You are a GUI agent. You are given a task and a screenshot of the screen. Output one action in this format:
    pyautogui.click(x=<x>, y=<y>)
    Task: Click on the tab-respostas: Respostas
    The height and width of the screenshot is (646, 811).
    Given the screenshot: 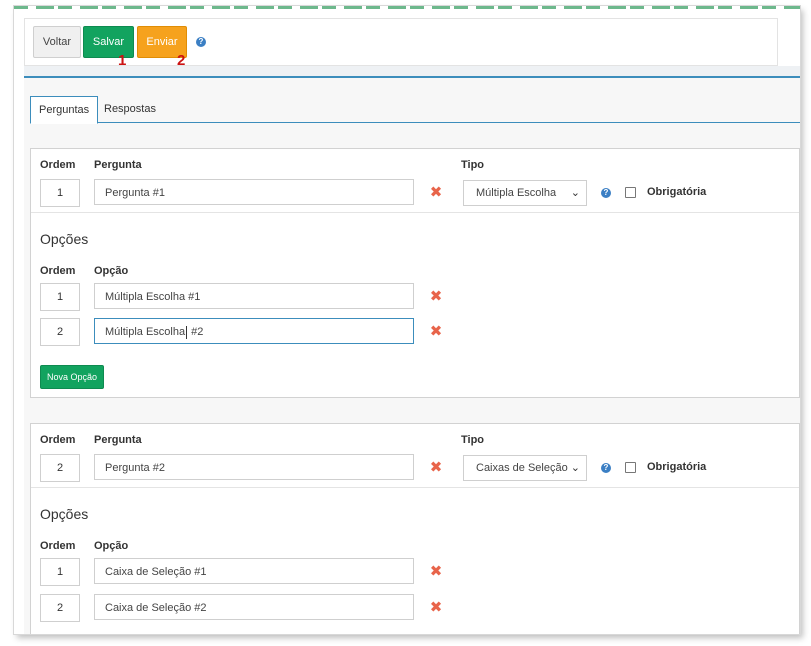 What is the action you would take?
    pyautogui.click(x=130, y=109)
    